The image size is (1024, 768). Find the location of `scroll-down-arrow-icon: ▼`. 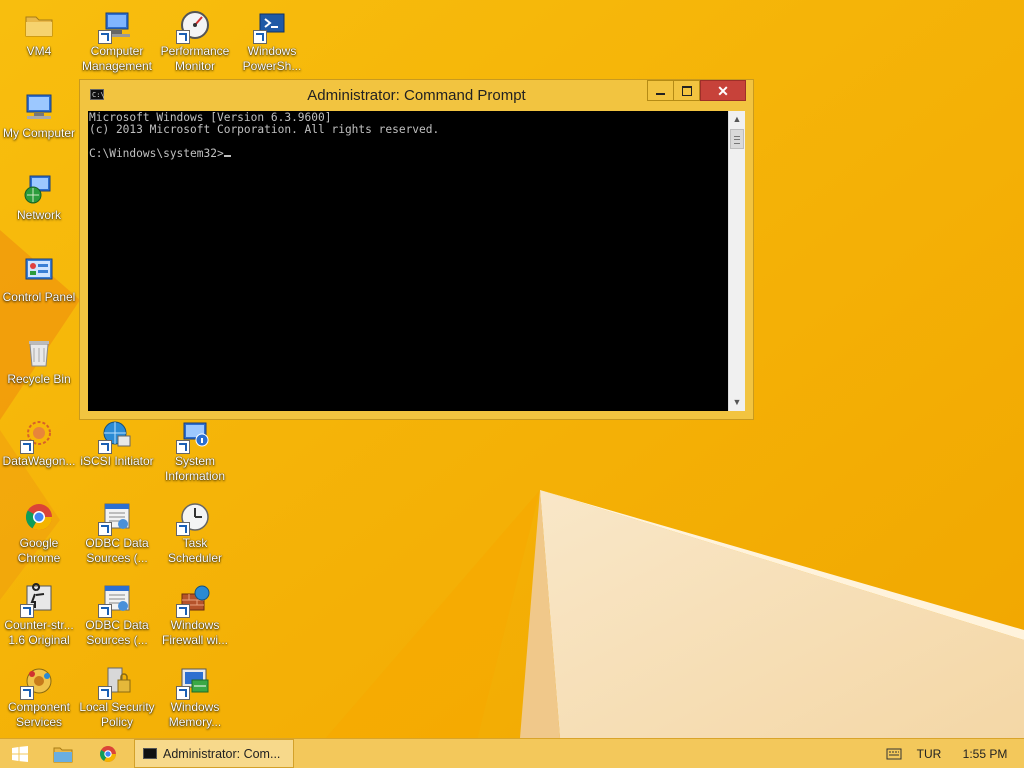

scroll-down-arrow-icon: ▼ is located at coordinates (737, 402).